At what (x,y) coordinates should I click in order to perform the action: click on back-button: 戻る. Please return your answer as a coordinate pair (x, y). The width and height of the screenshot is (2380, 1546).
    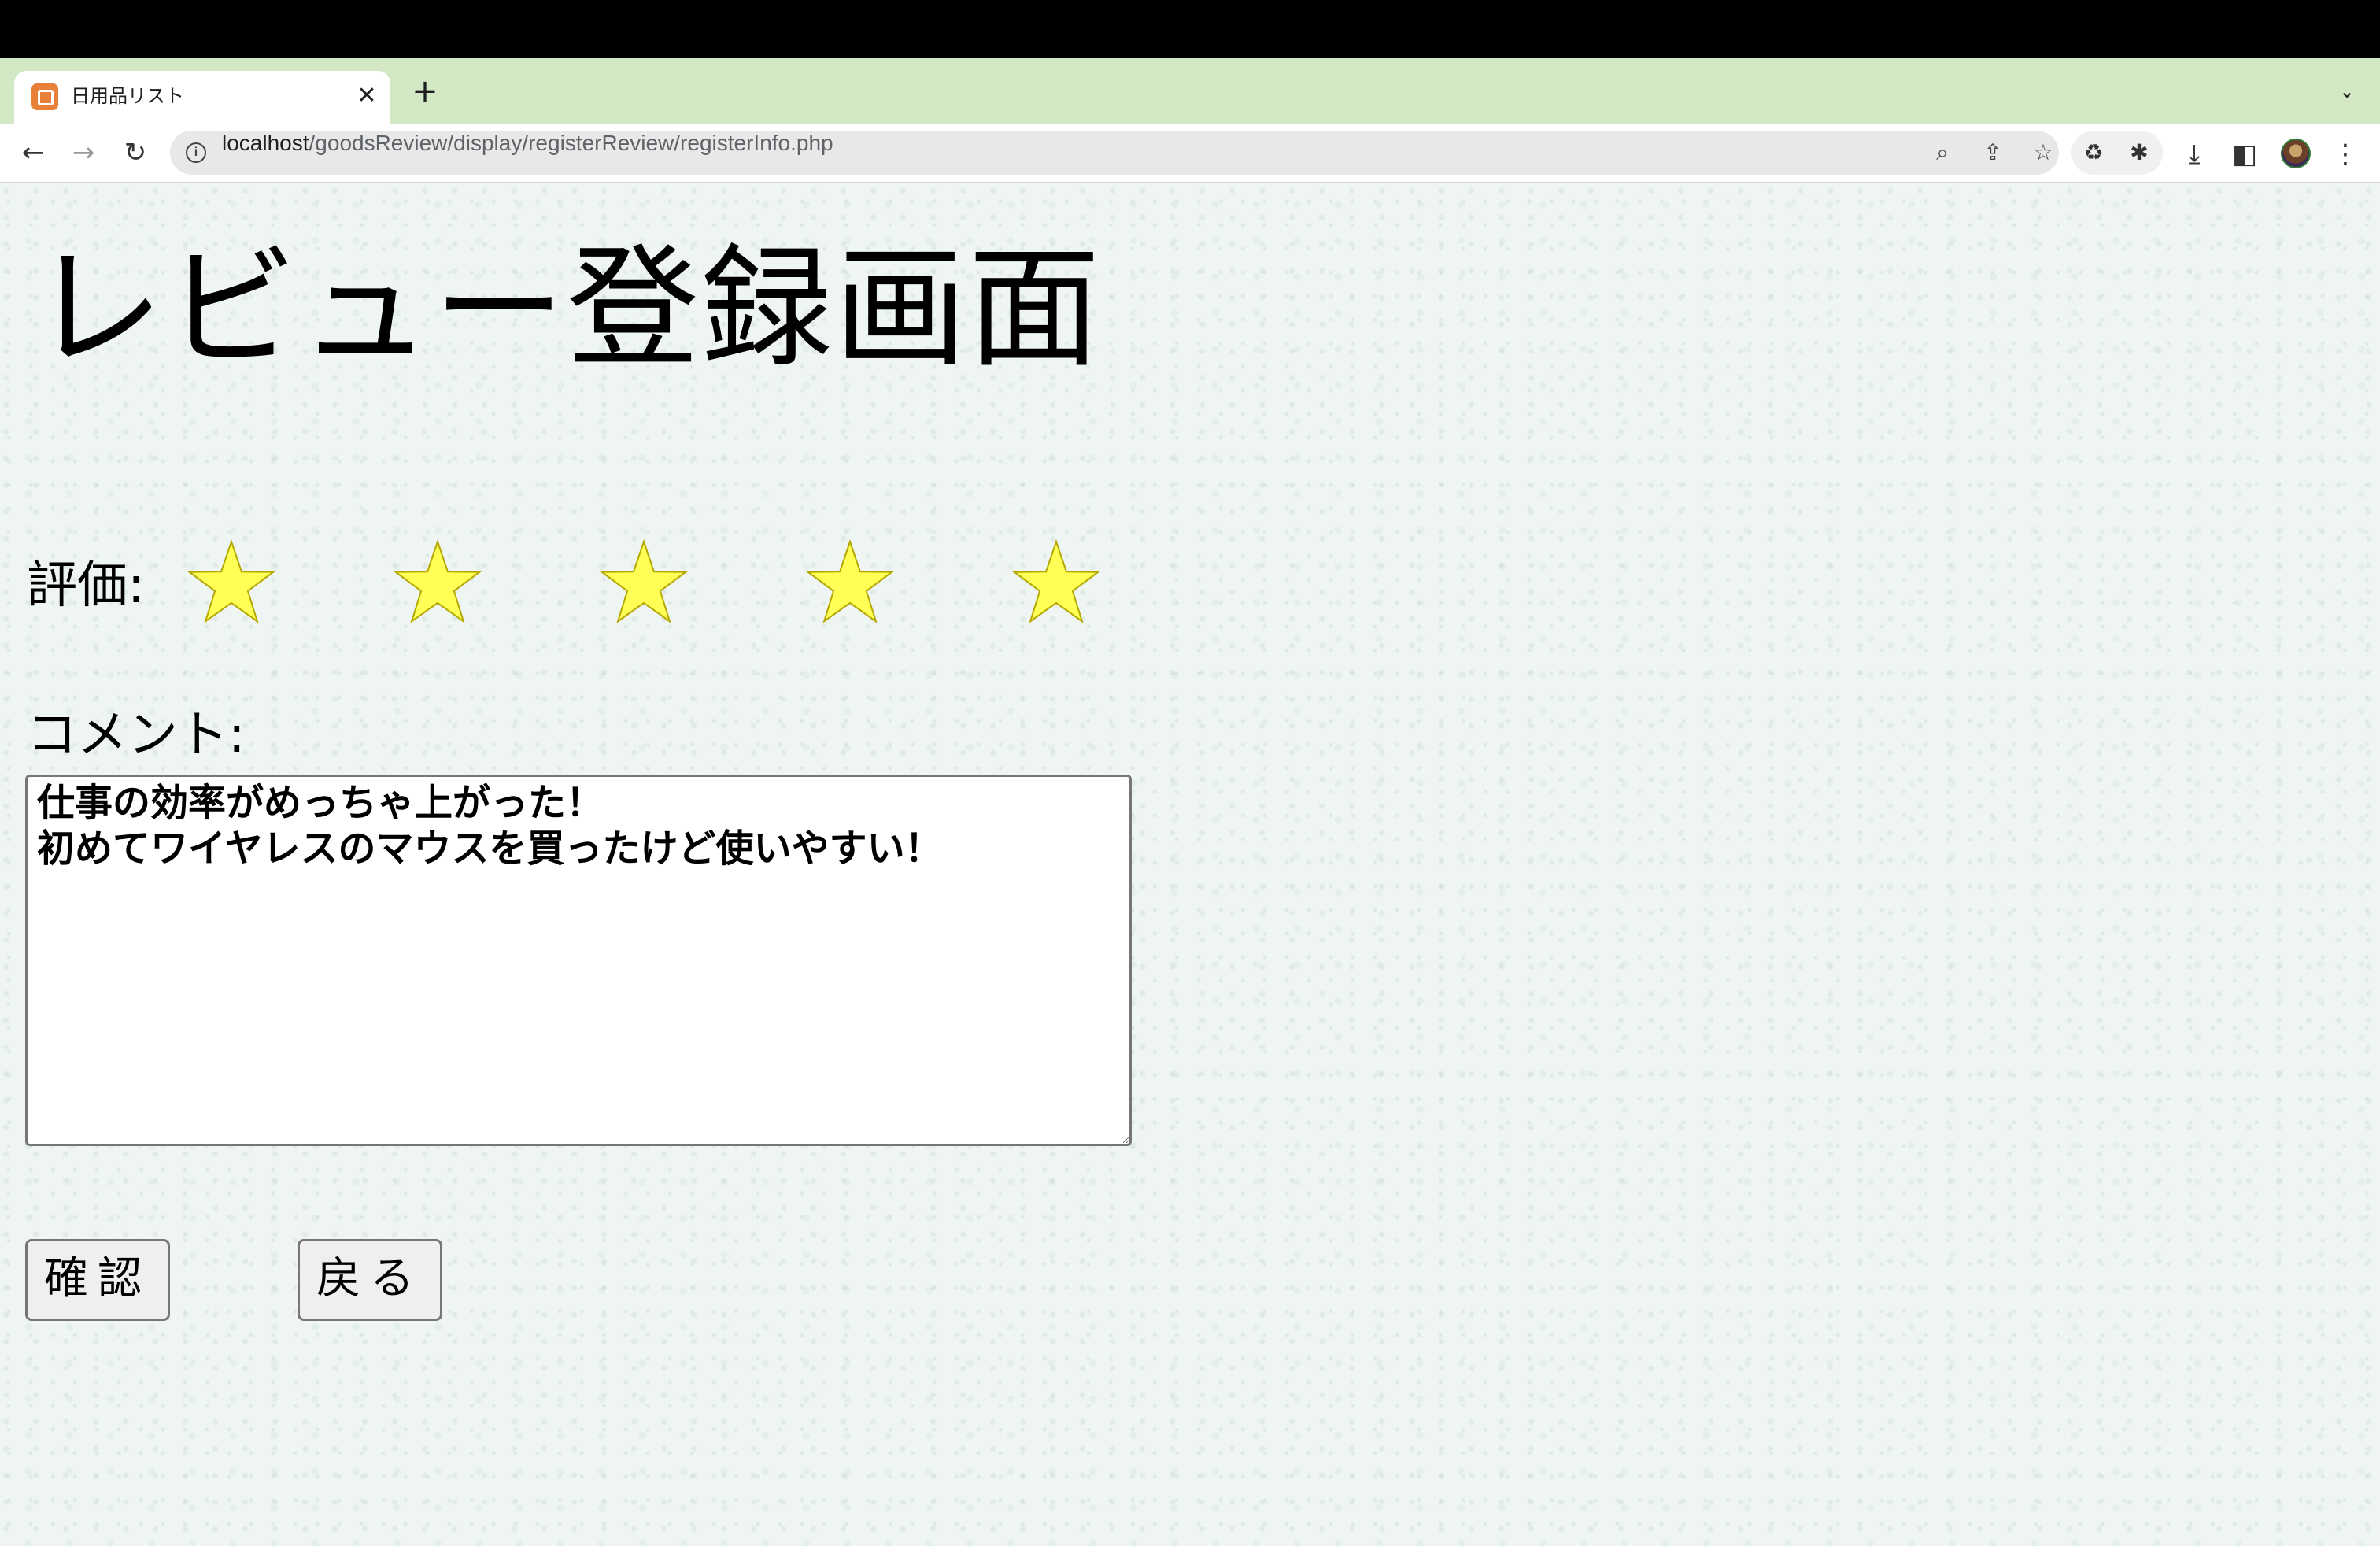
    Looking at the image, I should click on (370, 1280).